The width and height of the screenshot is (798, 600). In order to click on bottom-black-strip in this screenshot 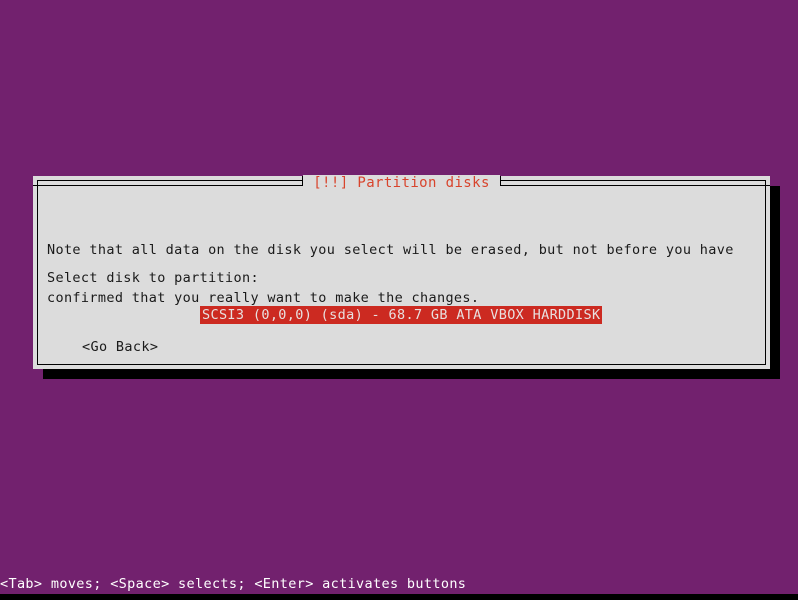, I will do `click(399, 597)`.